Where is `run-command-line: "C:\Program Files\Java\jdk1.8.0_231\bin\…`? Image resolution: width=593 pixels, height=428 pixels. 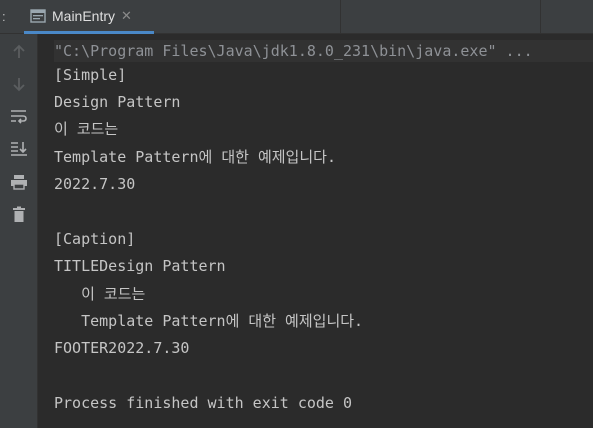
run-command-line: "C:\Program Files\Java\jdk1.8.0_231\bin\… is located at coordinates (323, 51).